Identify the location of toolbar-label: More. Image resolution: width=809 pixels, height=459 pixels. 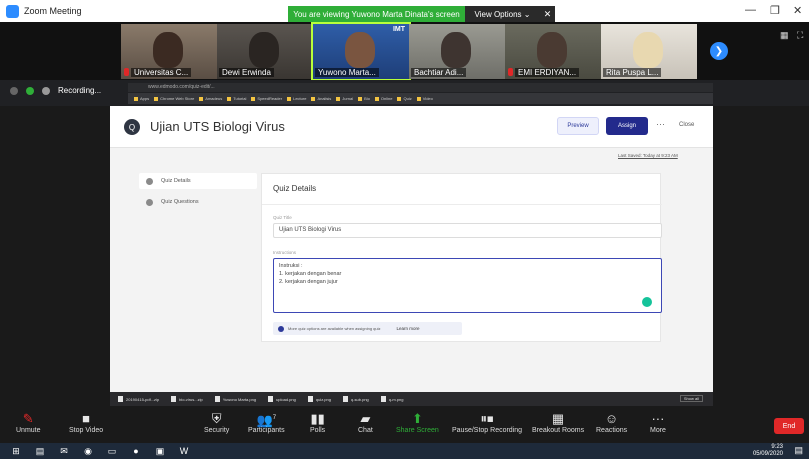
(658, 430).